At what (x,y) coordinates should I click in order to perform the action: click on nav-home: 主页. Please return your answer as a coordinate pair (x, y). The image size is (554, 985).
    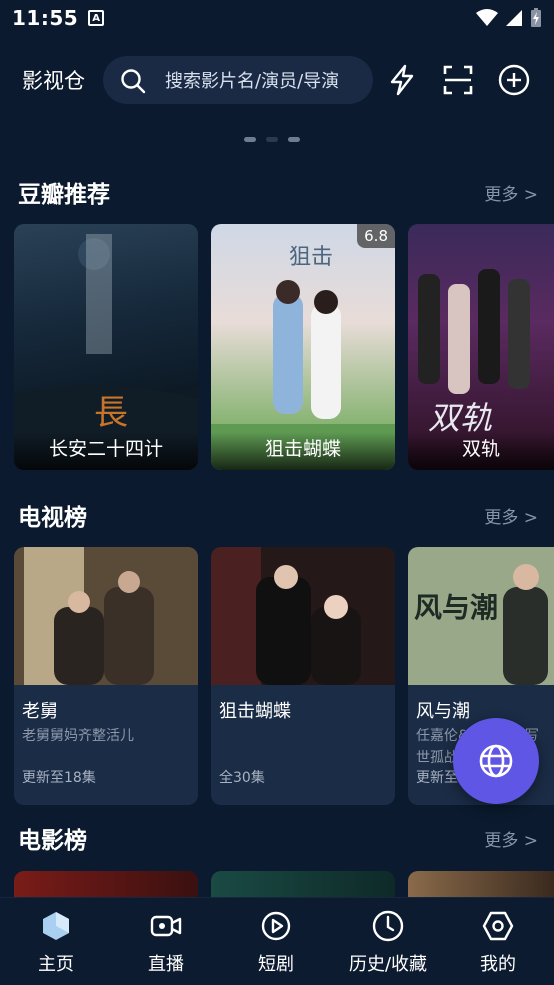
    Looking at the image, I should click on (56, 941).